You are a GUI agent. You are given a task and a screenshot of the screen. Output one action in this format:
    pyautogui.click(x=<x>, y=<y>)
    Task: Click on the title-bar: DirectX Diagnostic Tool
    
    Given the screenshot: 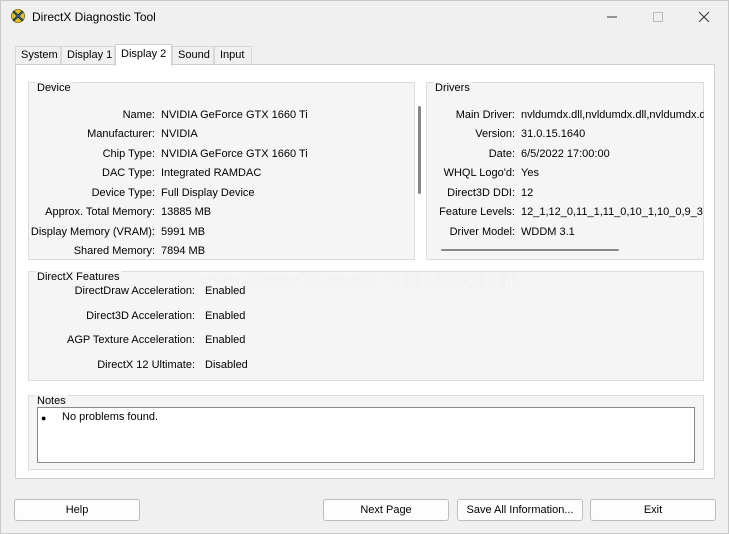 What is the action you would take?
    pyautogui.click(x=364, y=16)
    